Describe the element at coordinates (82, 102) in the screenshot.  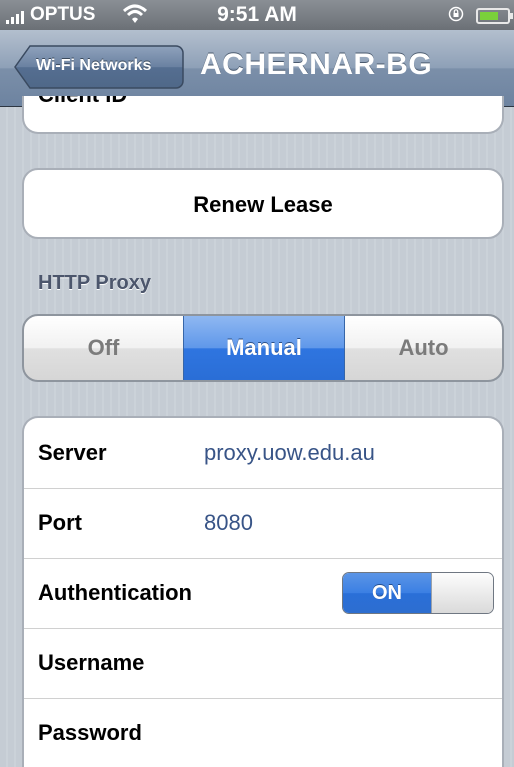
I see `client-id-label: Client ID` at that location.